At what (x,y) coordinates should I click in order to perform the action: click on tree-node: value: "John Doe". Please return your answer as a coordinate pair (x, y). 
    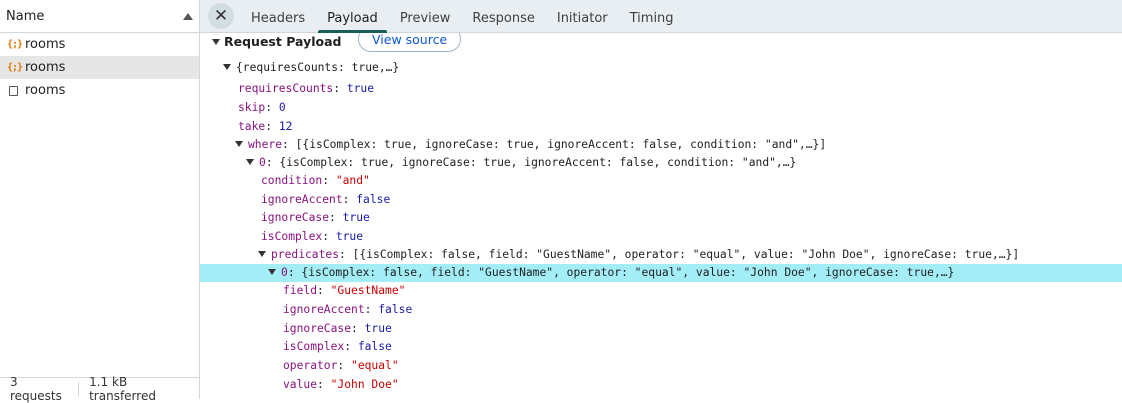
    Looking at the image, I should click on (341, 384).